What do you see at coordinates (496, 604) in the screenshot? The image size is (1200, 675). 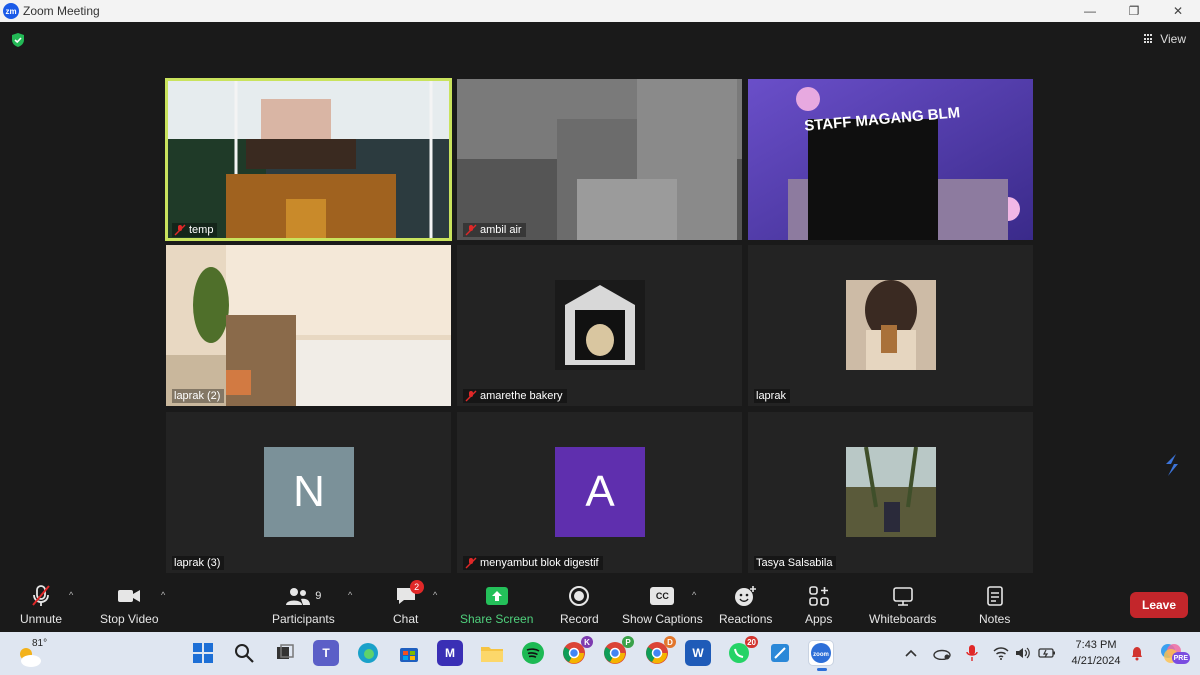 I see `share-screen-button: Share Screen` at bounding box center [496, 604].